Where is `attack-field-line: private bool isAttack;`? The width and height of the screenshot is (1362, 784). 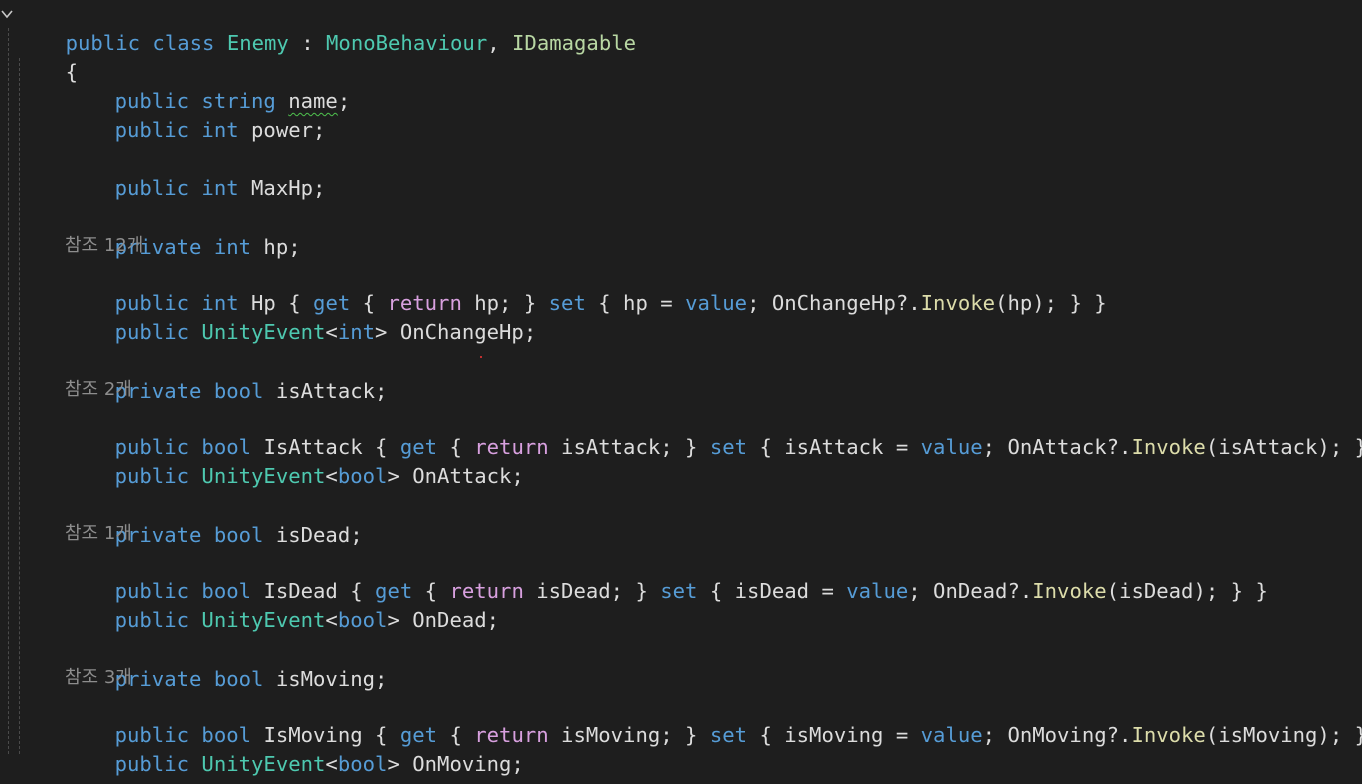 attack-field-line: private bool isAttack; is located at coordinates (226, 375).